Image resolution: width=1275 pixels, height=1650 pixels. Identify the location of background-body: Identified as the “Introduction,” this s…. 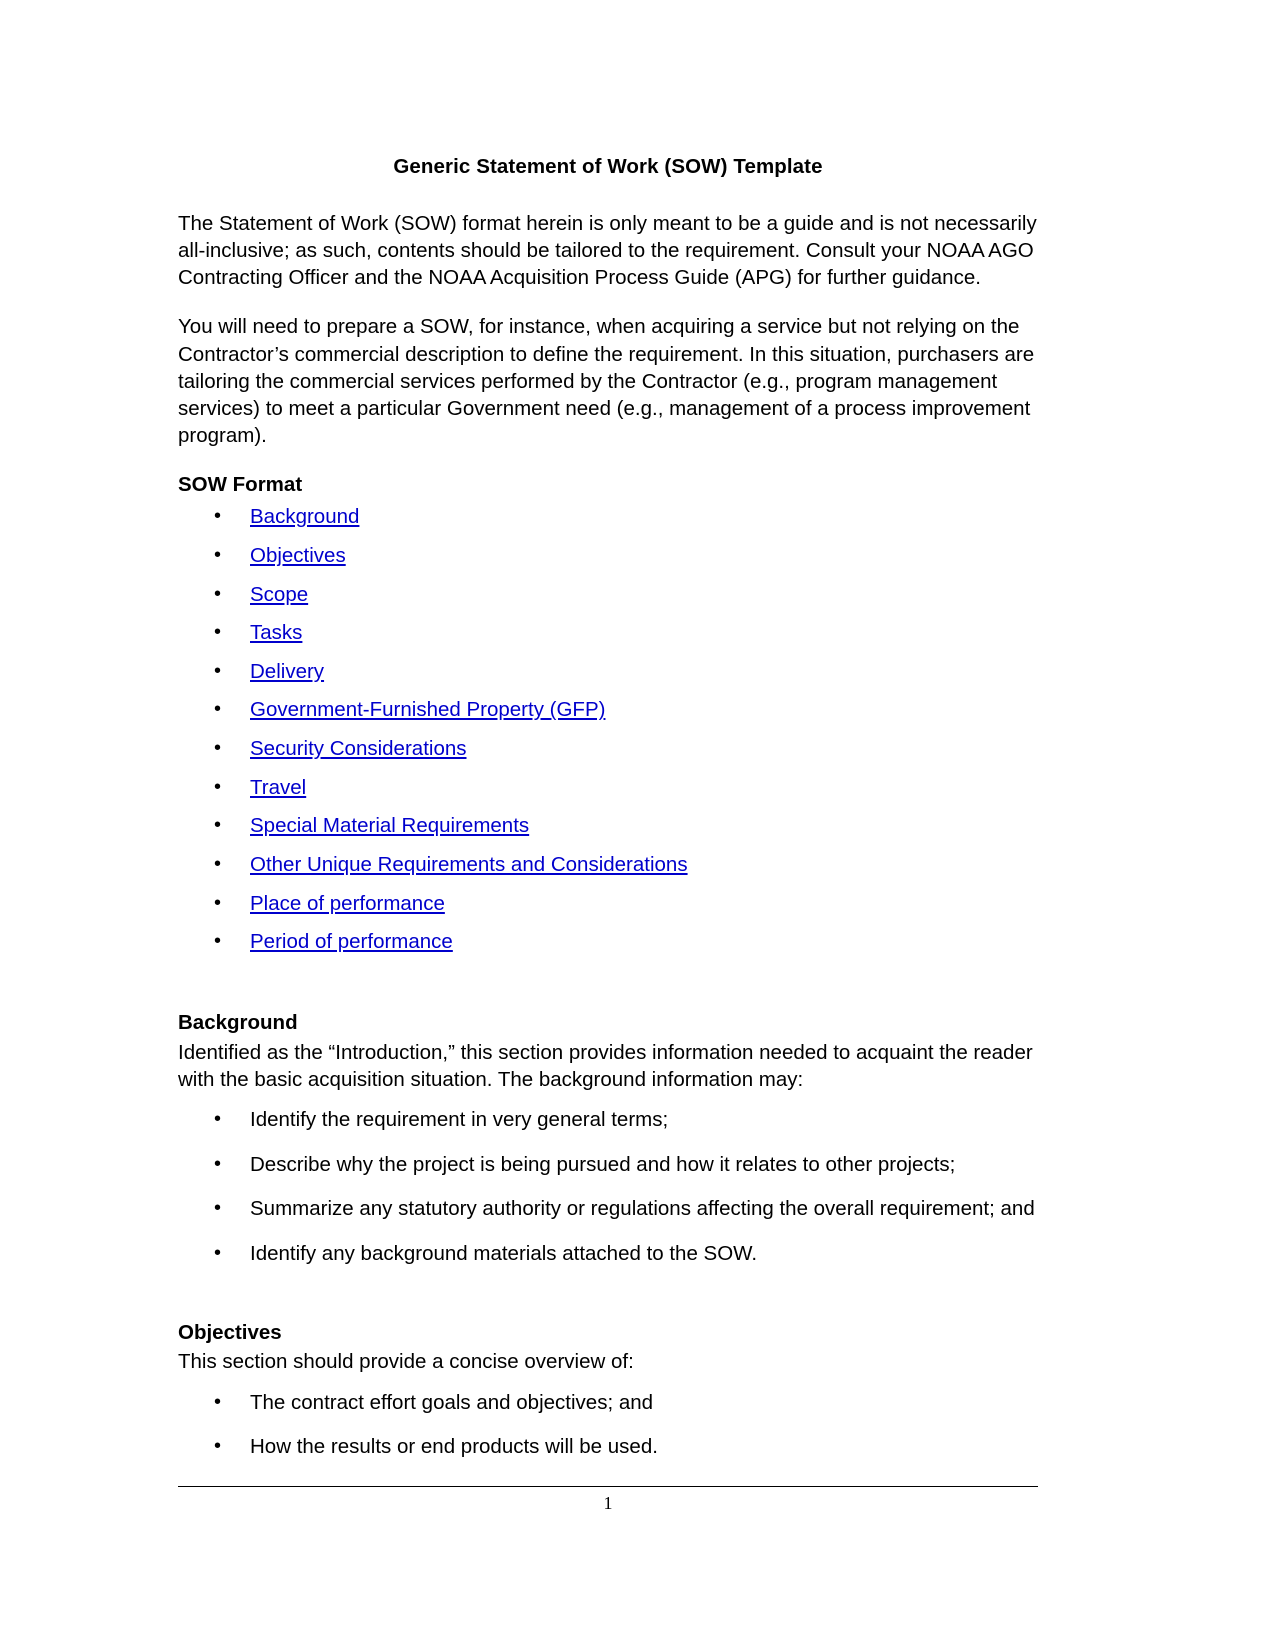
(605, 1065).